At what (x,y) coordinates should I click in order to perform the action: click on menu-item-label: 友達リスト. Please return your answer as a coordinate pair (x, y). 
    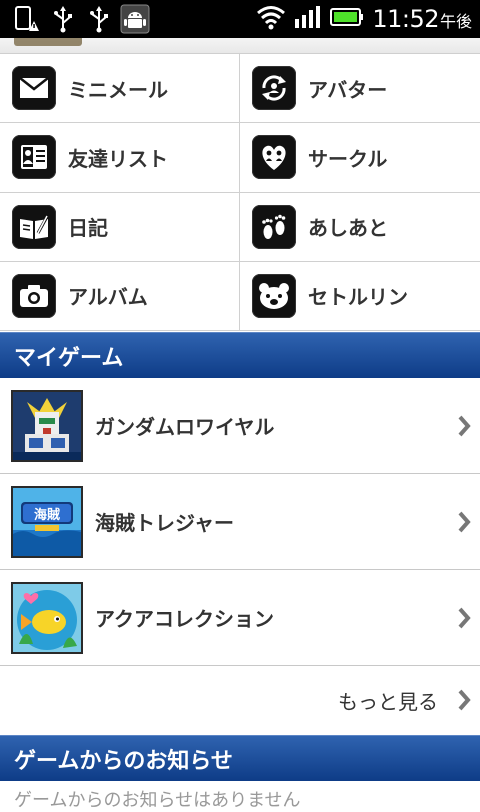
    Looking at the image, I should click on (118, 158).